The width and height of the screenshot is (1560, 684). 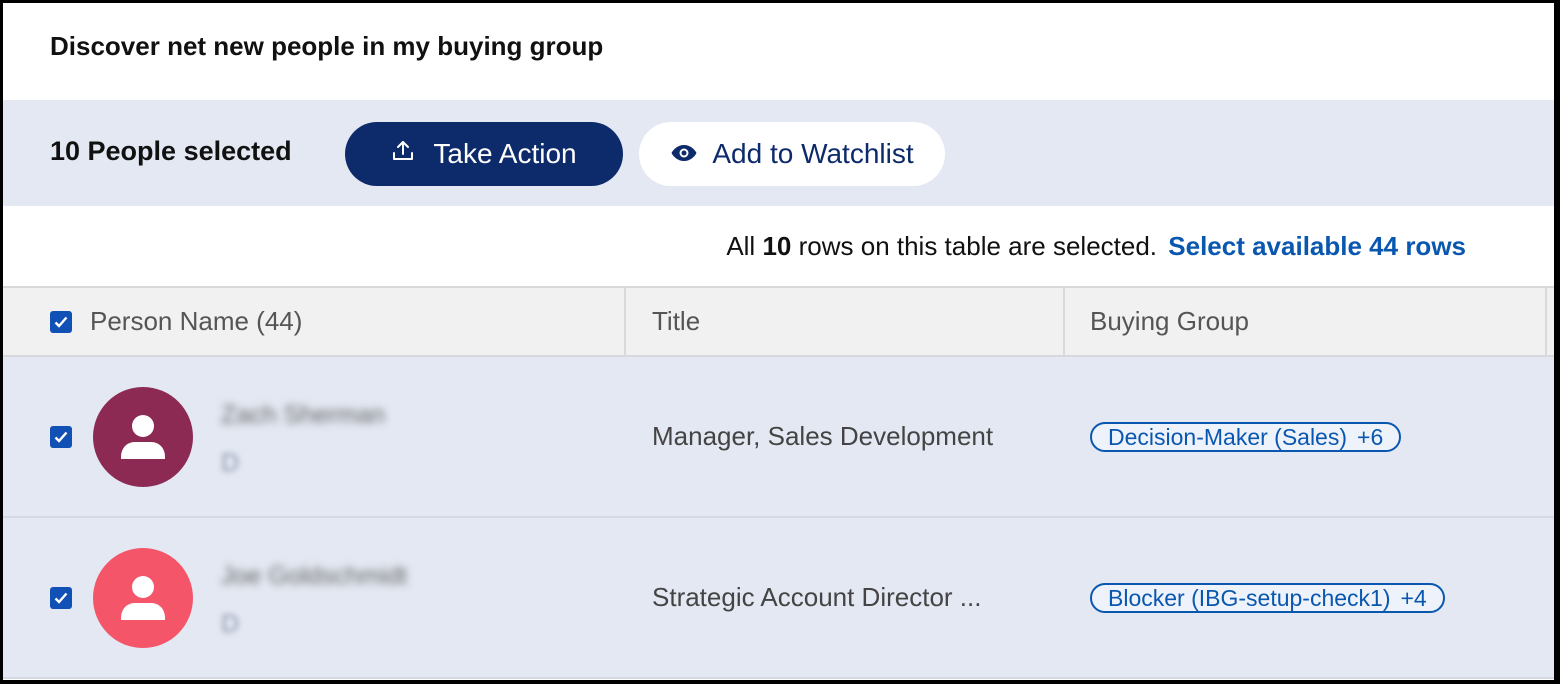 What do you see at coordinates (171, 151) in the screenshot?
I see `selected-count: 10 People selected` at bounding box center [171, 151].